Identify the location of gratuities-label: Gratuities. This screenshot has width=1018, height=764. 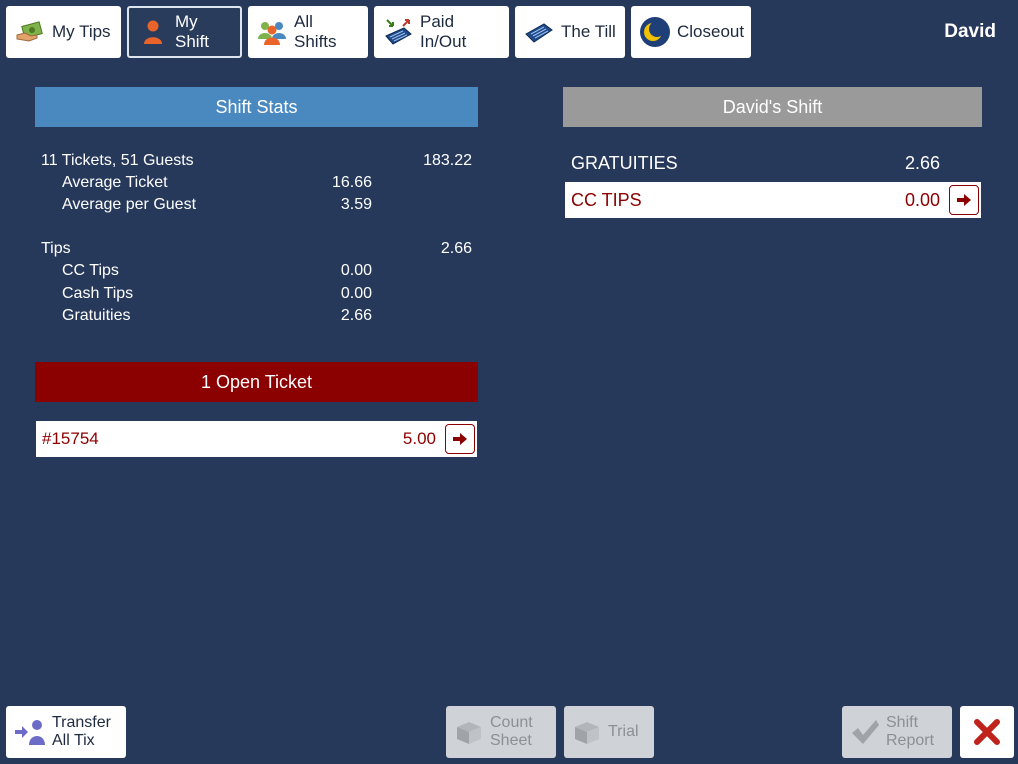
(96, 315).